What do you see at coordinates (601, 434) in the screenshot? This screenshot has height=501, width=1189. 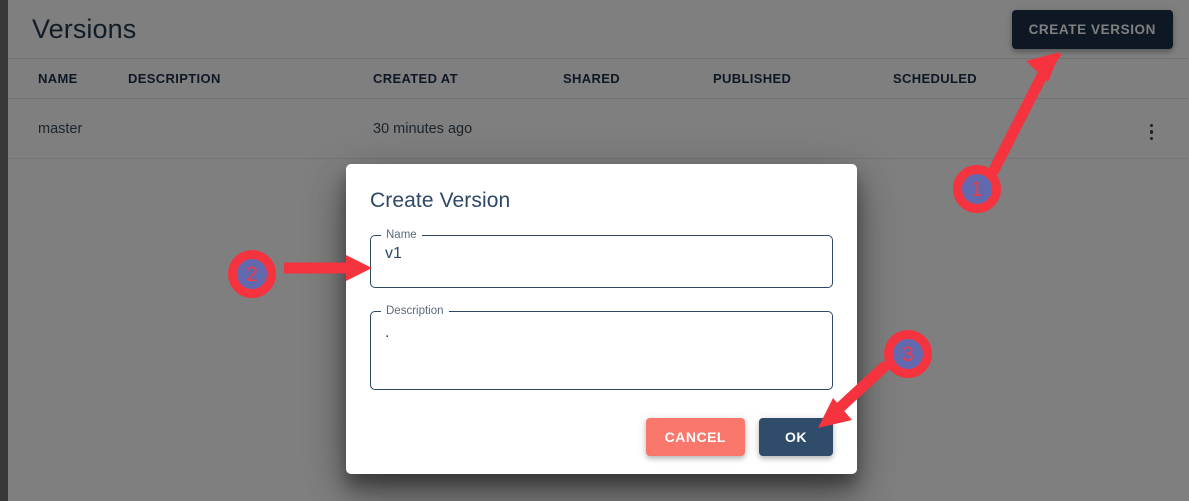 I see `dialog-actions: CANCEL OK` at bounding box center [601, 434].